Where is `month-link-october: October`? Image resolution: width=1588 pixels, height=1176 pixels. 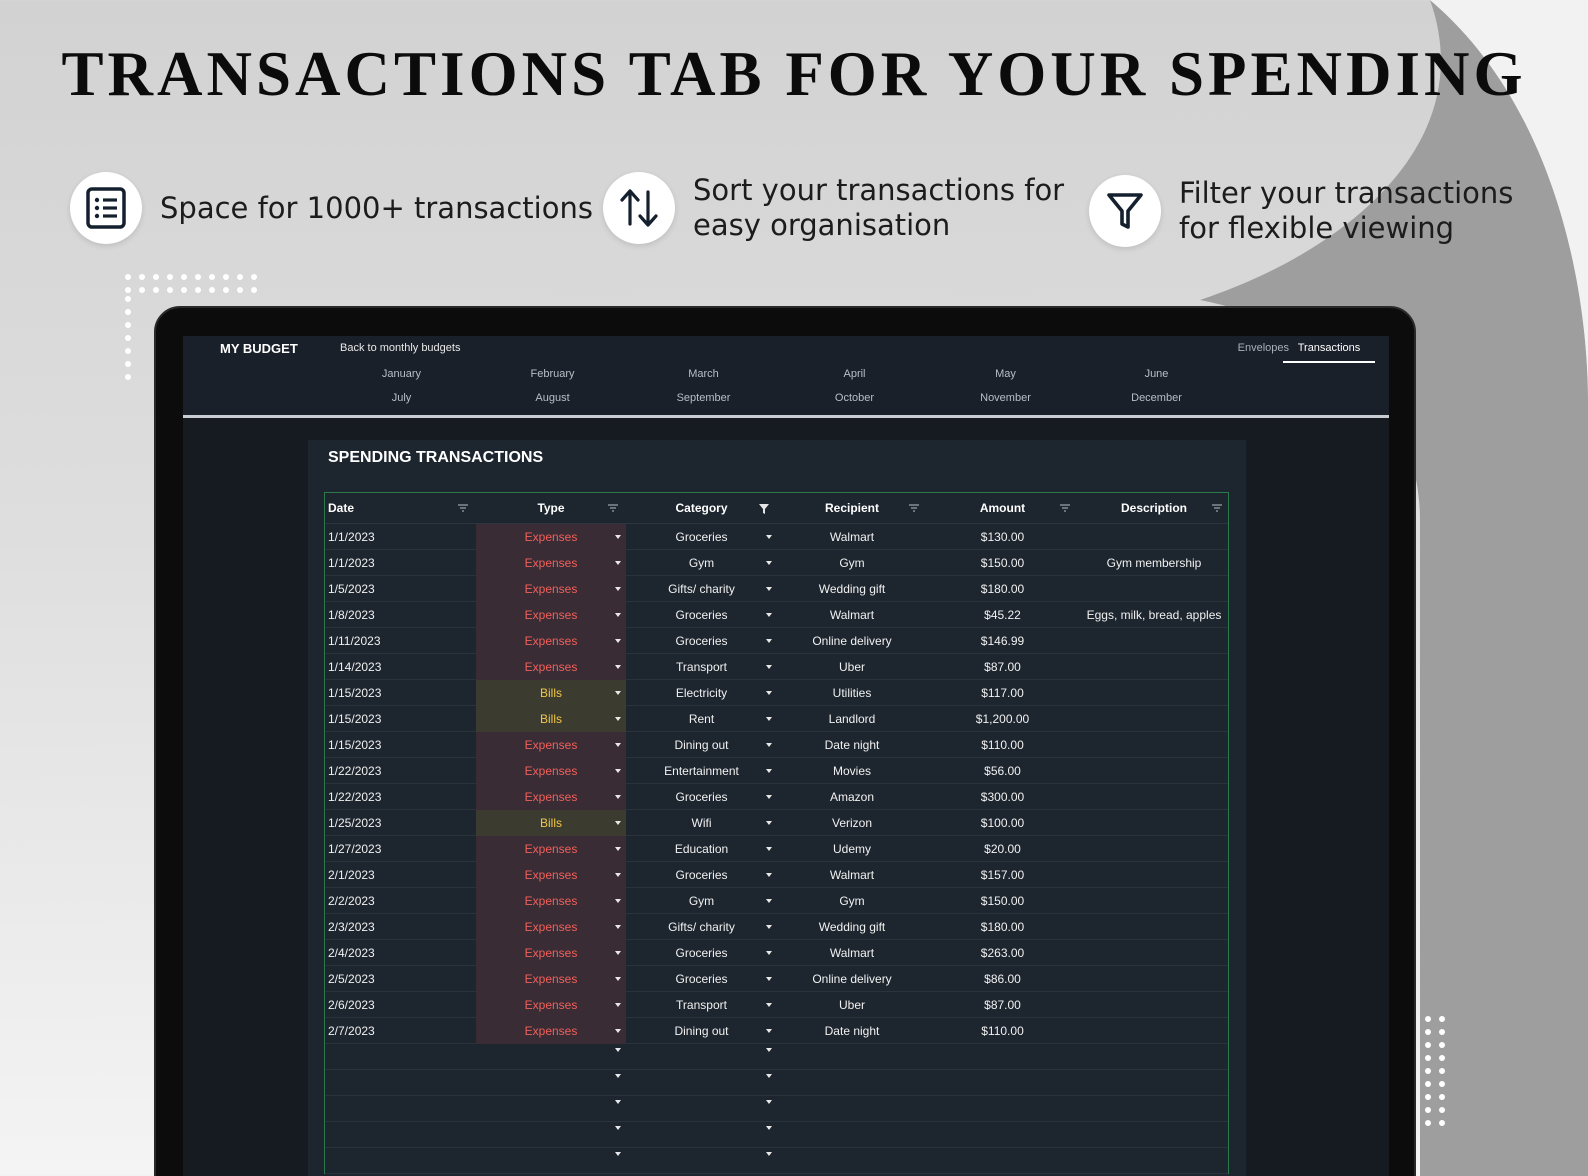 month-link-october: October is located at coordinates (854, 398).